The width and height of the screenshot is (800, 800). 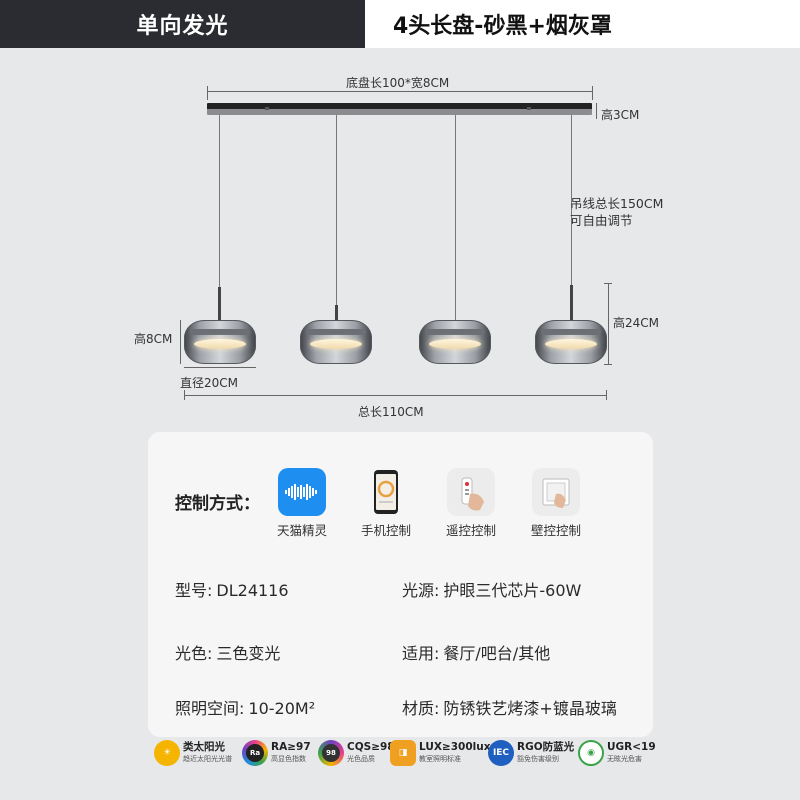 I want to click on spec-light-color: 光色: 三色变光, so click(x=227, y=652).